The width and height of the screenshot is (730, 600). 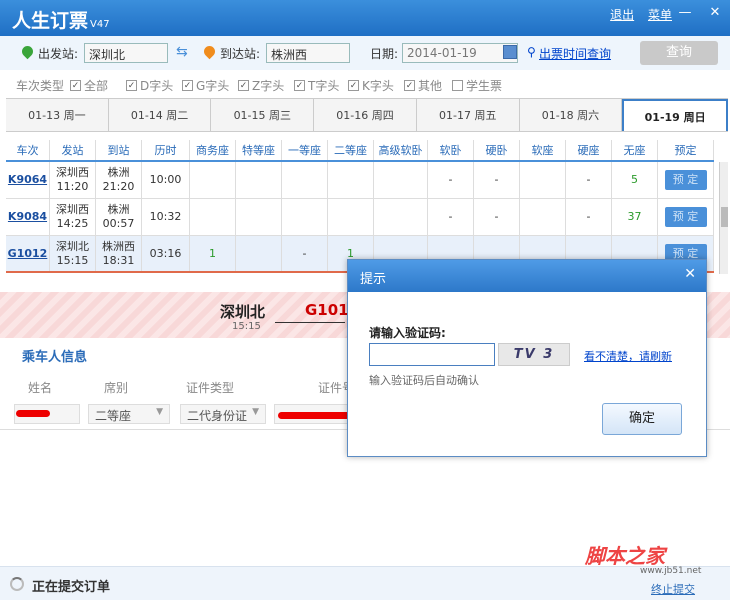 What do you see at coordinates (209, 51) in the screenshot?
I see `location-pin-icon` at bounding box center [209, 51].